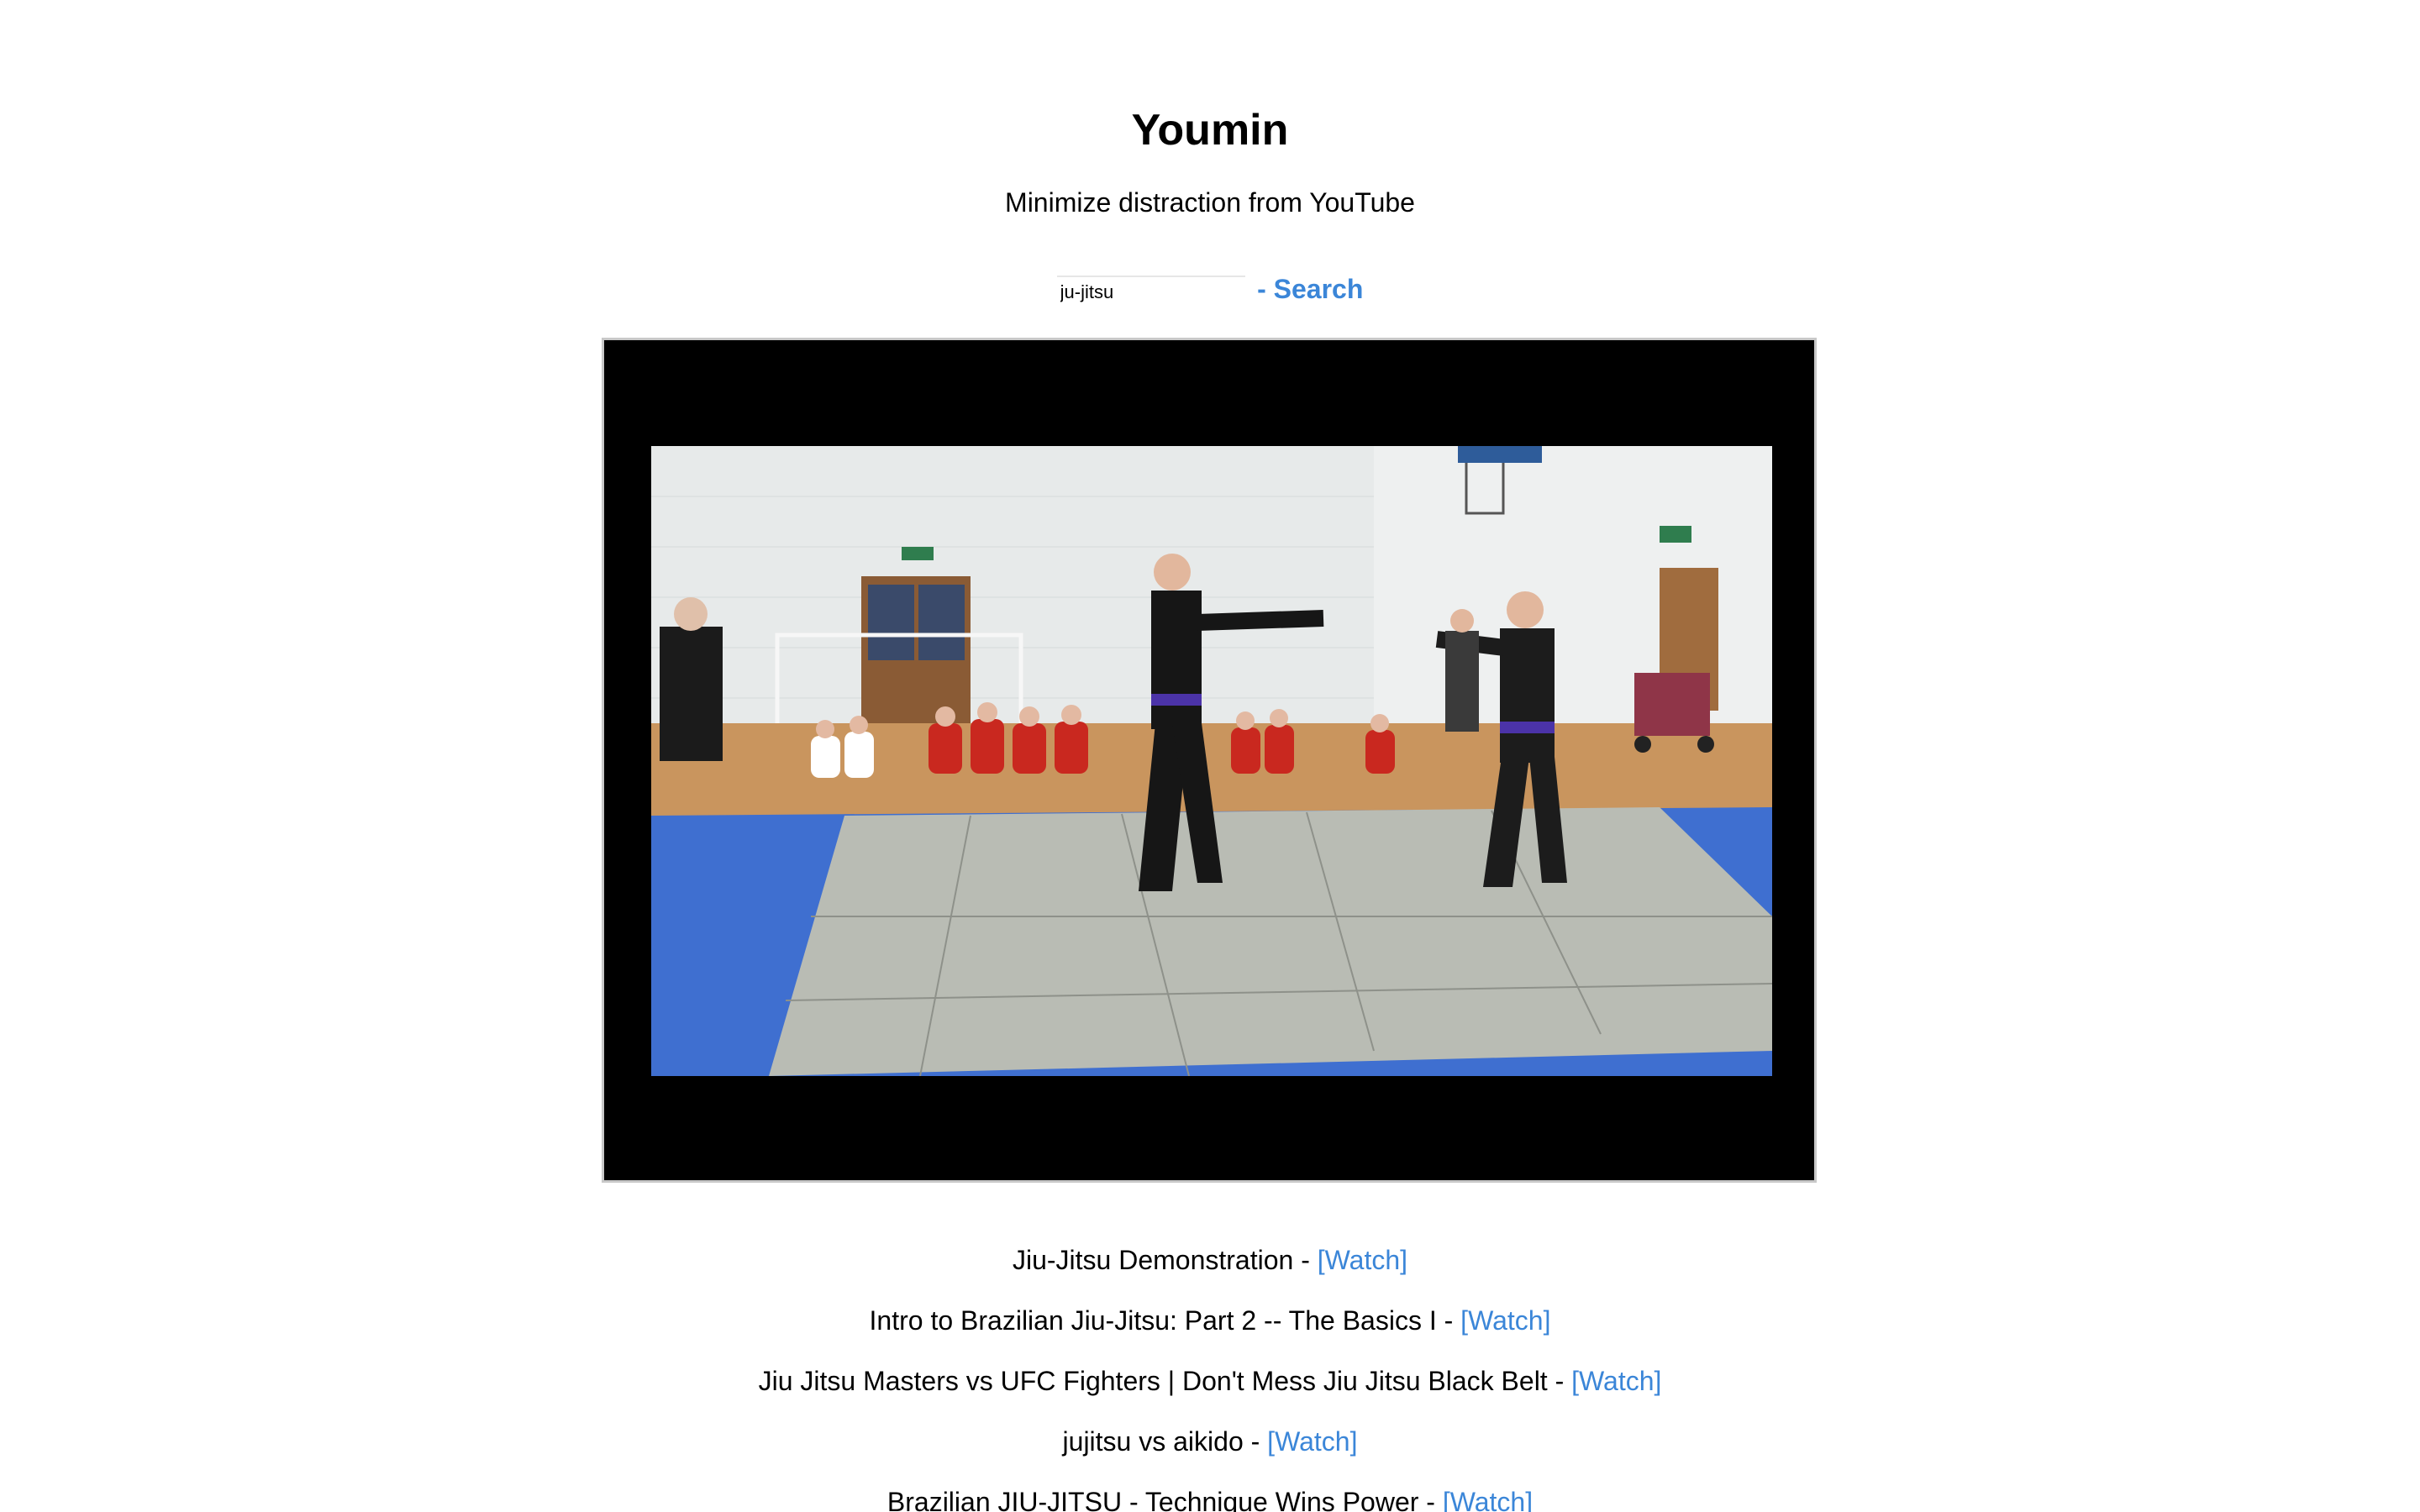  What do you see at coordinates (1153, 1441) in the screenshot?
I see `result-title: jujitsu vs aikido` at bounding box center [1153, 1441].